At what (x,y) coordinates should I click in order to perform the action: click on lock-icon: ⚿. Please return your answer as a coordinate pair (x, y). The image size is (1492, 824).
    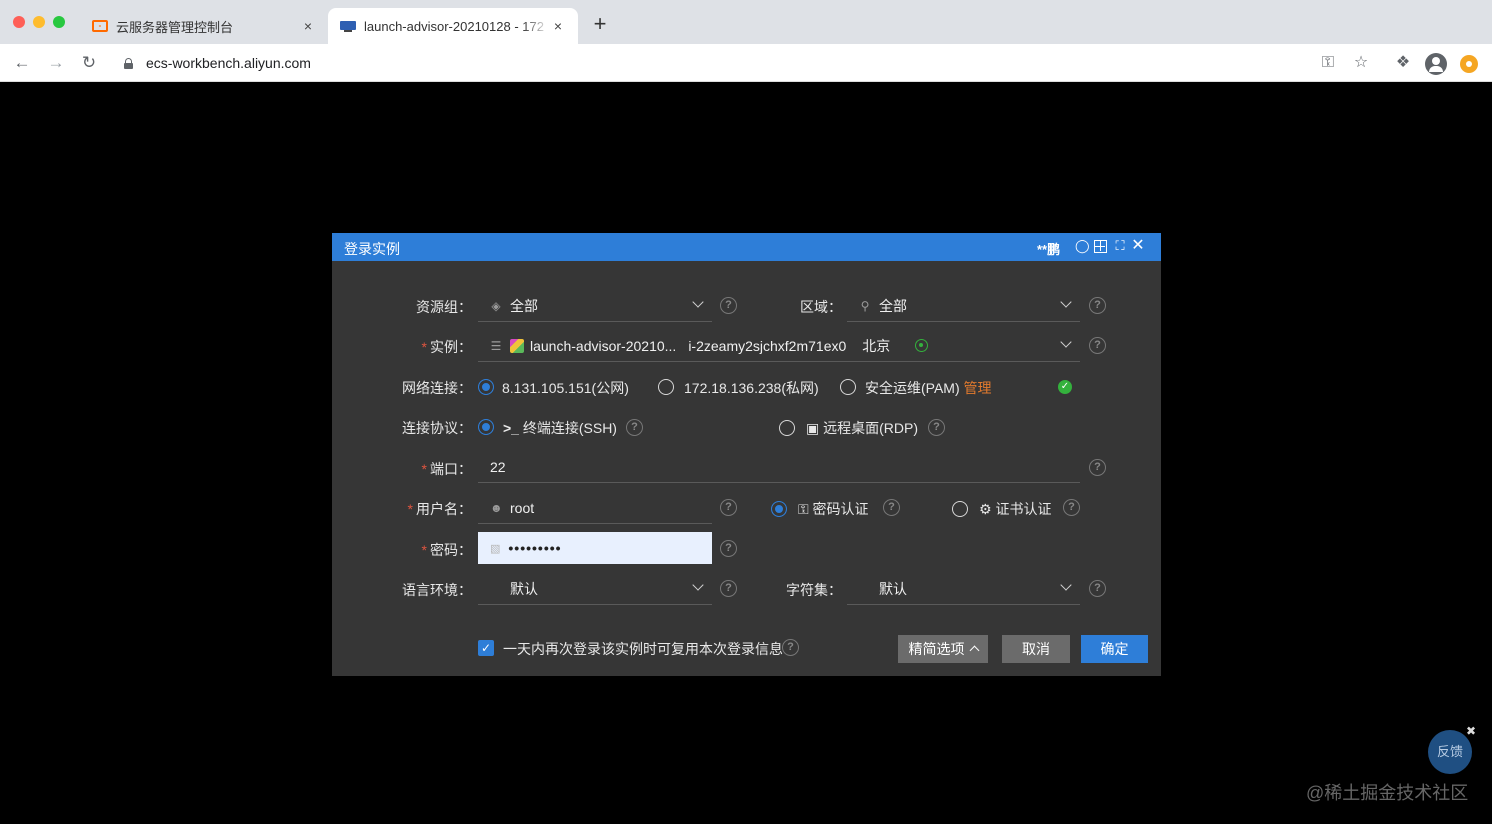
    Looking at the image, I should click on (803, 509).